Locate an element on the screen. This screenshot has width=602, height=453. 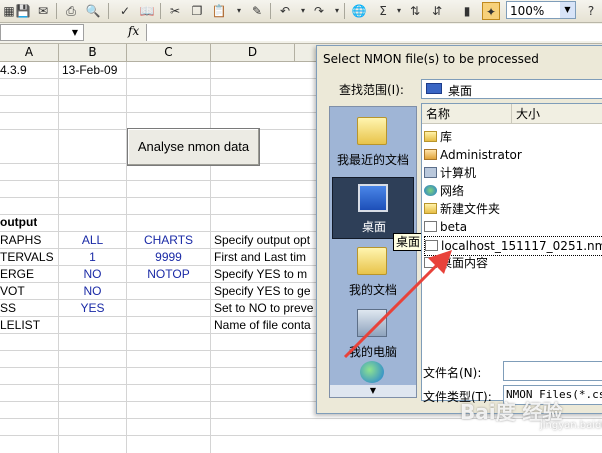
folder-icon is located at coordinates (430, 208).